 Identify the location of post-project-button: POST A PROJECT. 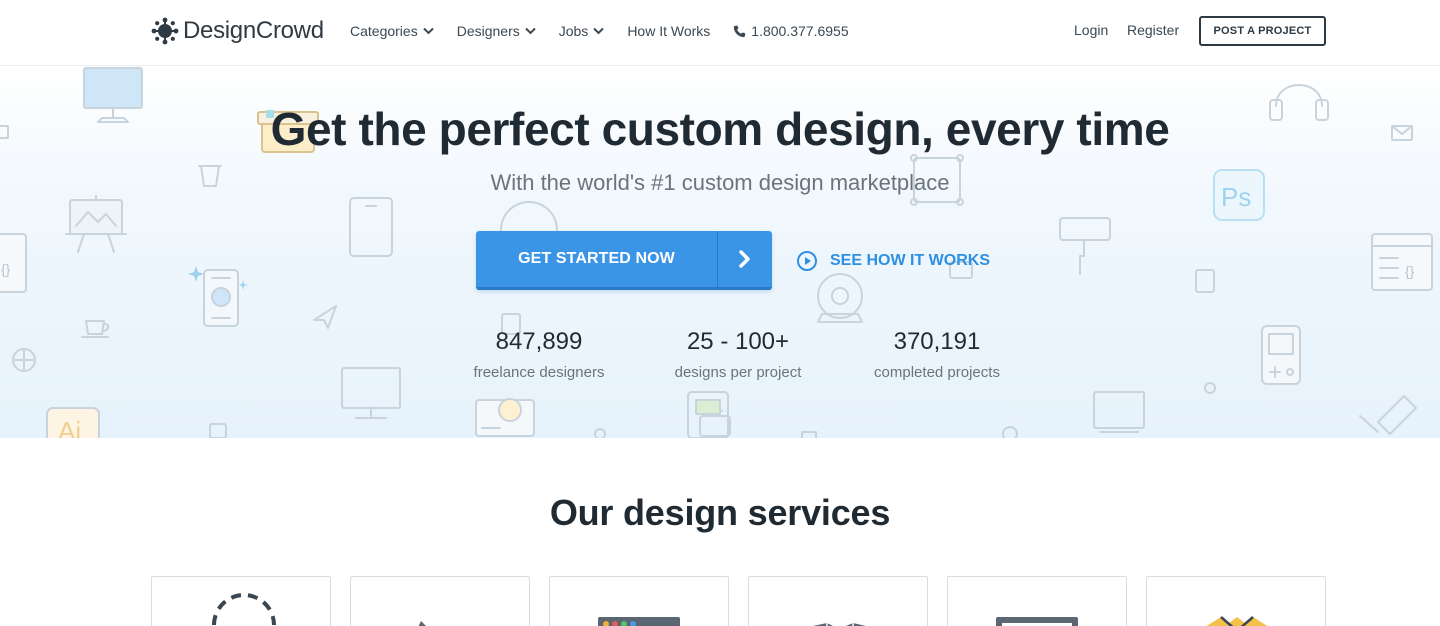
(1262, 31).